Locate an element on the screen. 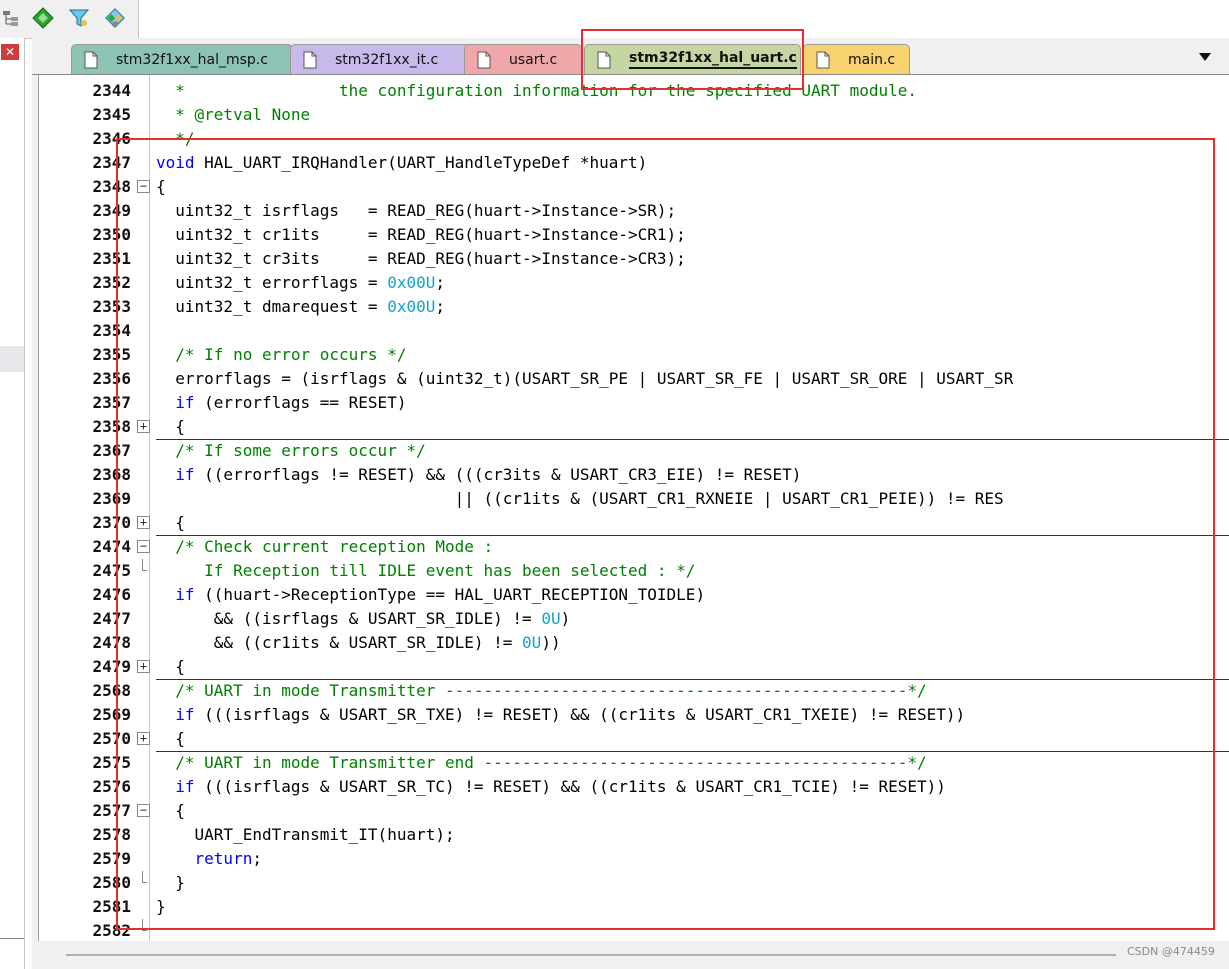 This screenshot has height=969, width=1229. line-number: 2475 is located at coordinates (111, 570).